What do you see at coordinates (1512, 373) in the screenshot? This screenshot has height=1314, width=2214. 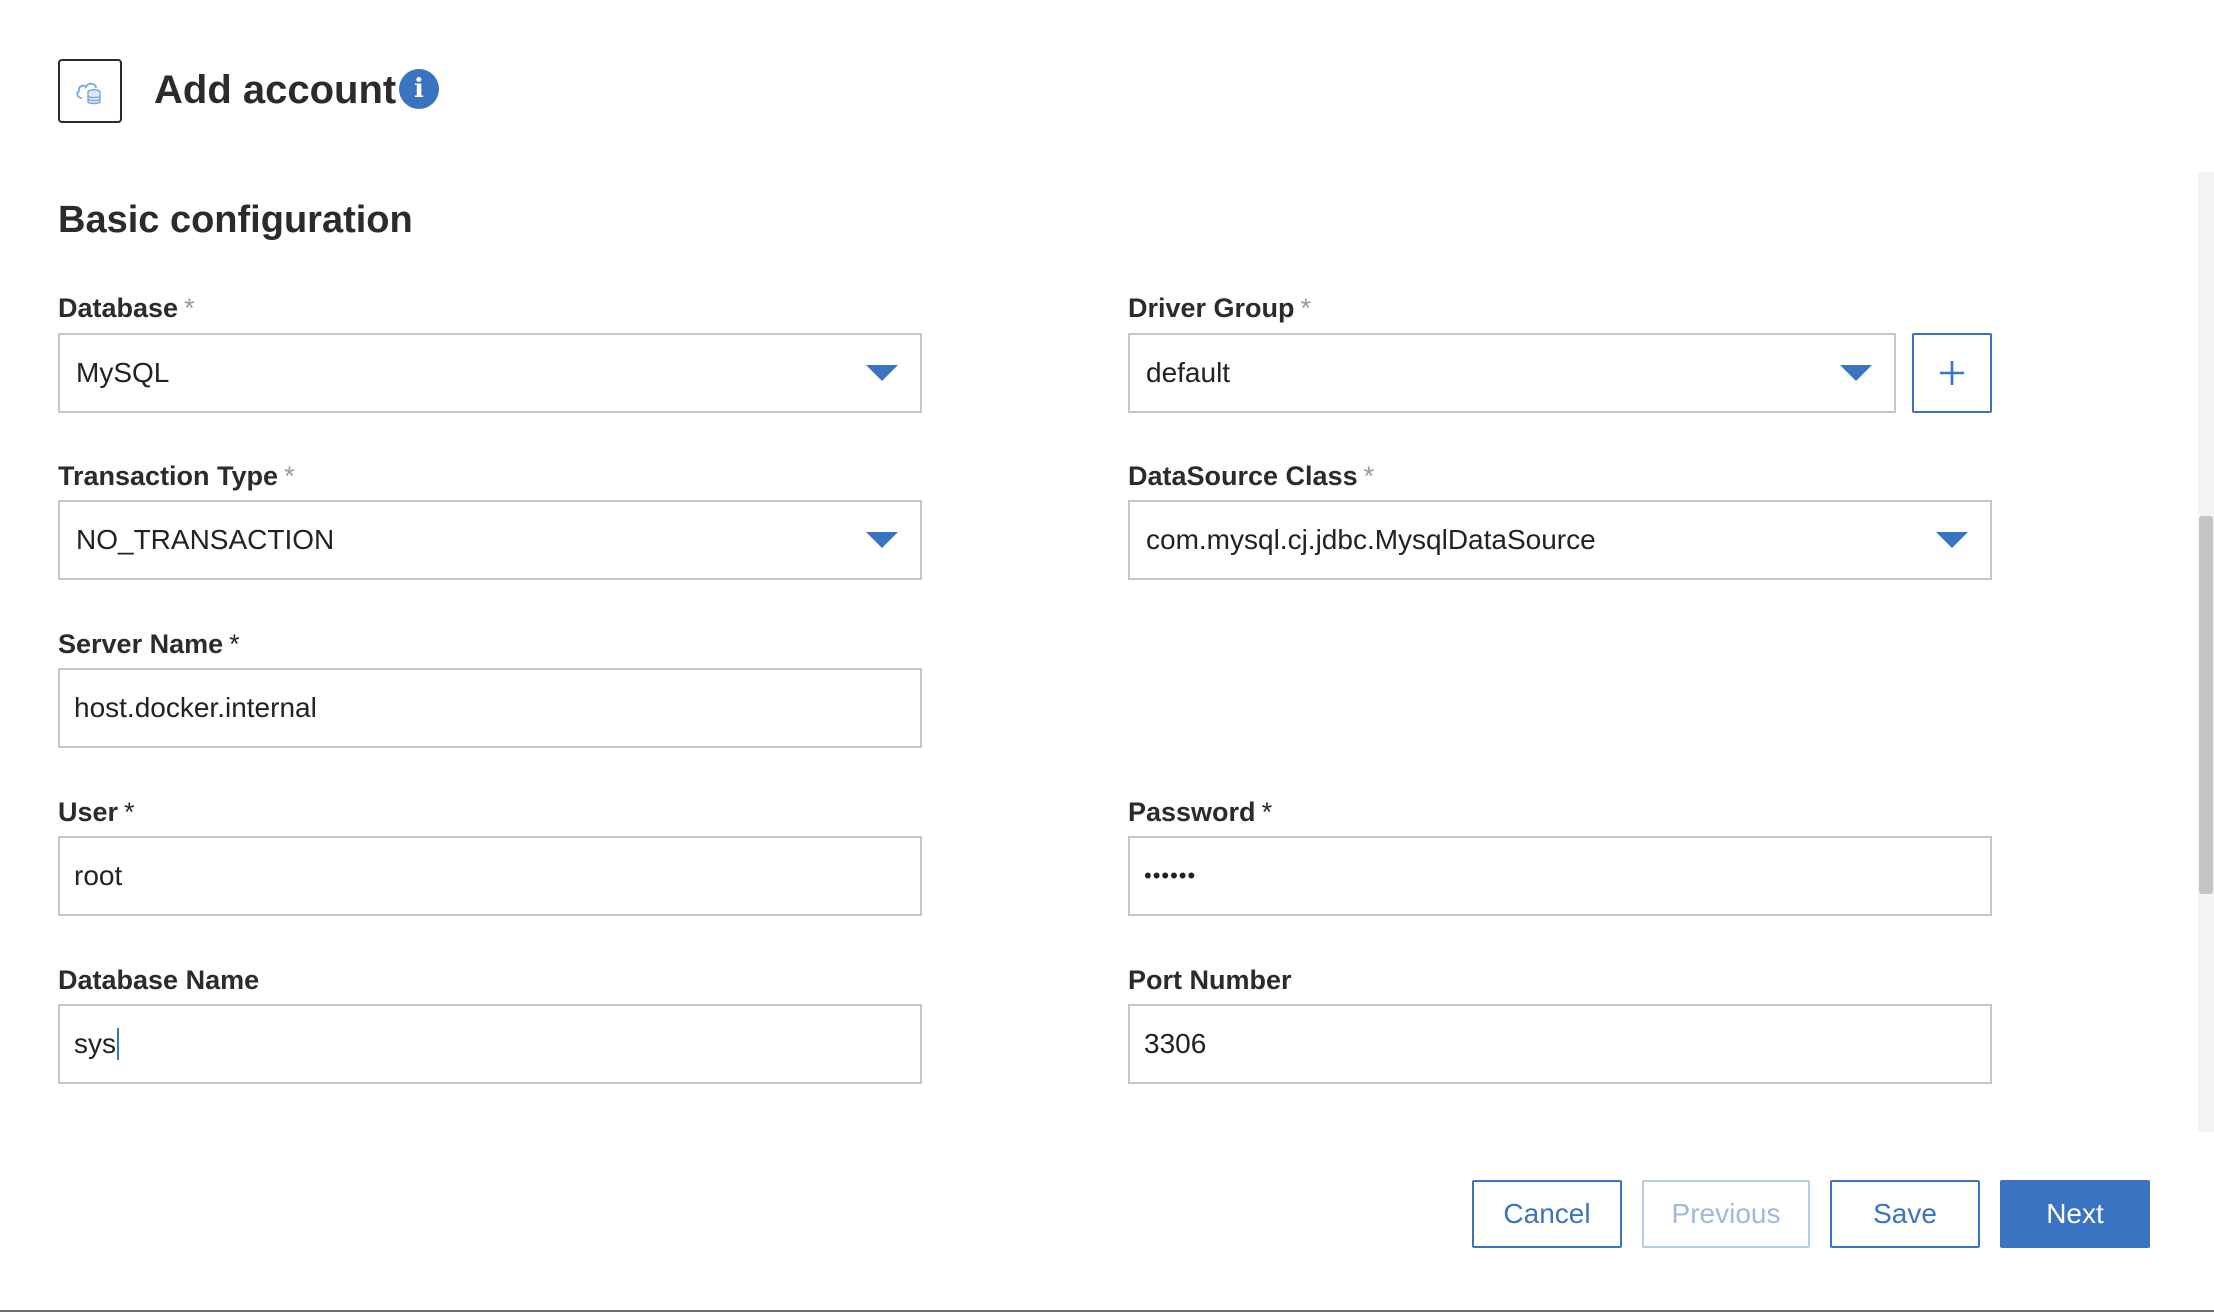 I see `driver-group-select: default` at bounding box center [1512, 373].